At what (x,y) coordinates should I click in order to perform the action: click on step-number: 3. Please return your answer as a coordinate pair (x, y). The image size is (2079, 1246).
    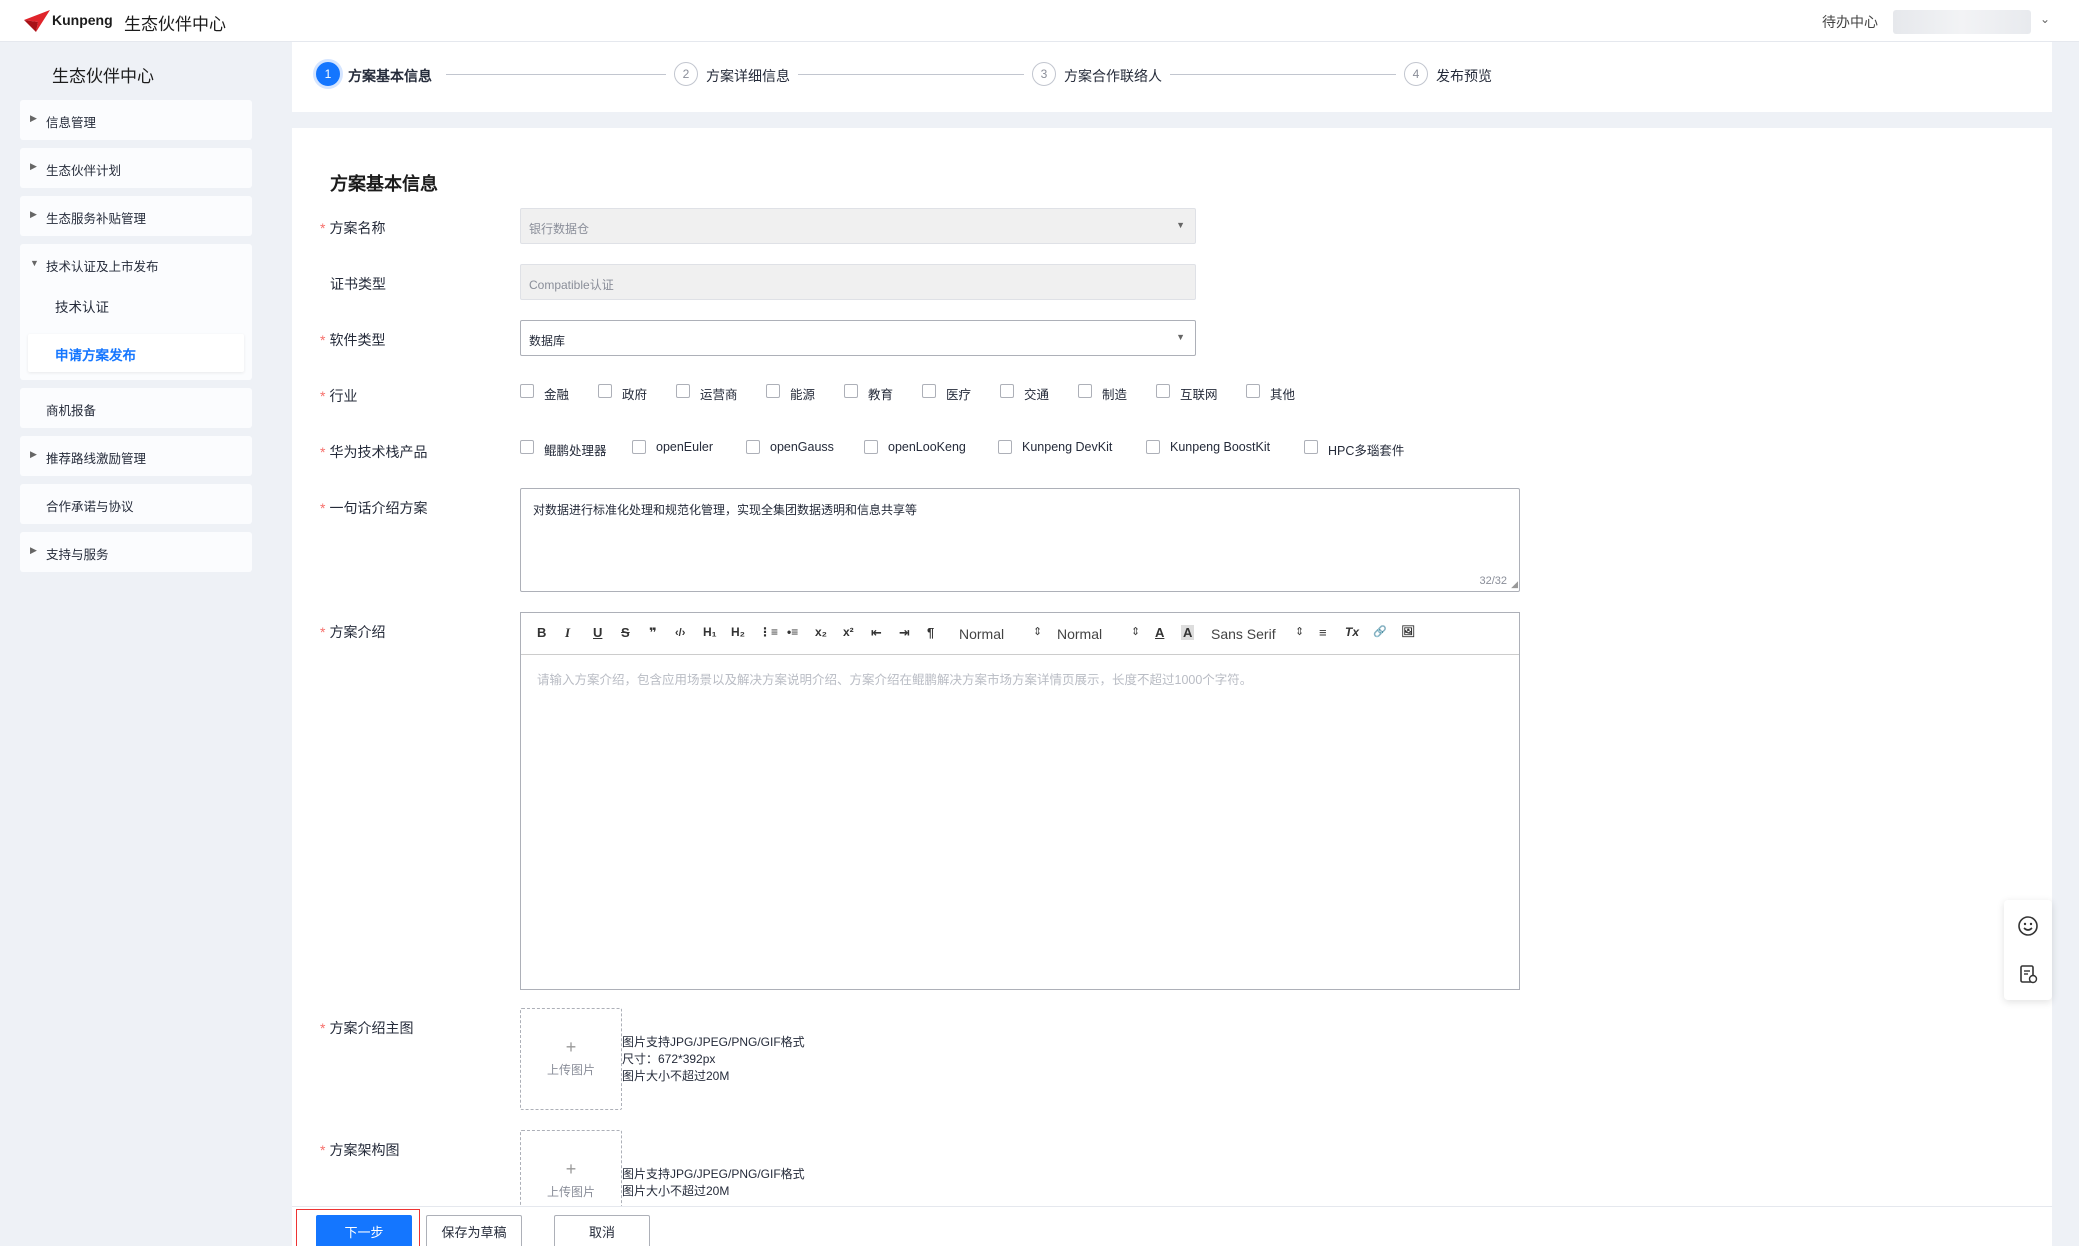
    Looking at the image, I should click on (1044, 74).